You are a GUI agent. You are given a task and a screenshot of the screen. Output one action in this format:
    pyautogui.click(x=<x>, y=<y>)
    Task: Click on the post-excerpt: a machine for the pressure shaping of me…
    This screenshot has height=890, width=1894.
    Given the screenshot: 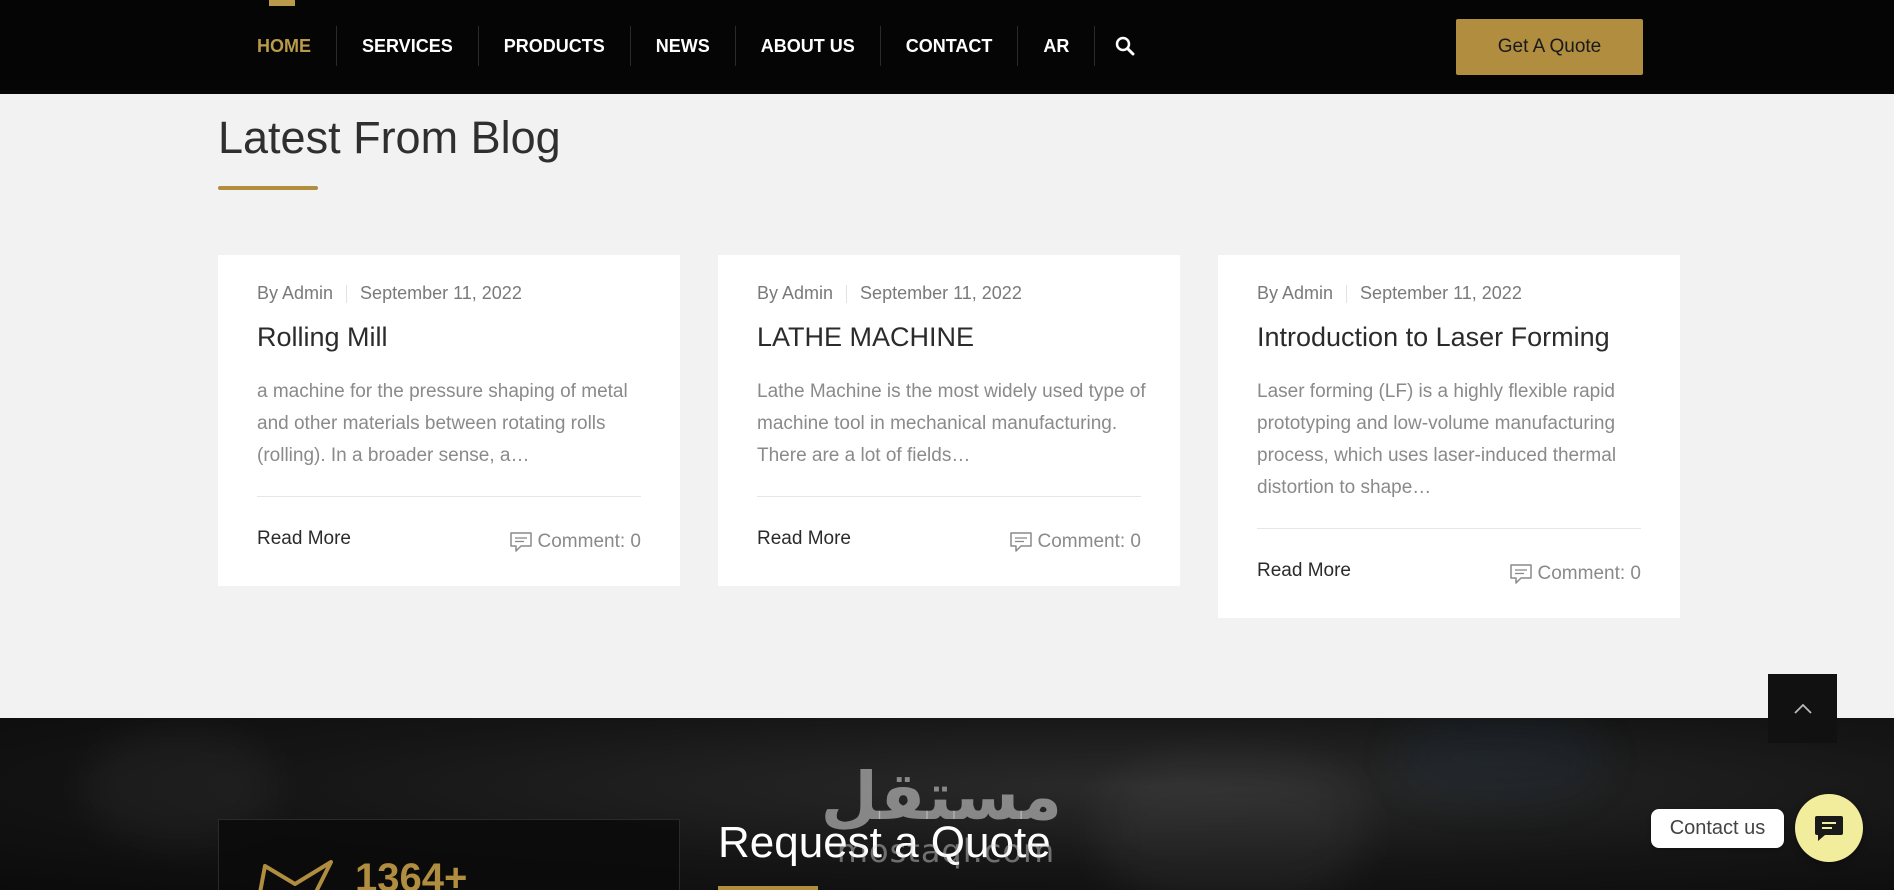 What is the action you would take?
    pyautogui.click(x=442, y=423)
    